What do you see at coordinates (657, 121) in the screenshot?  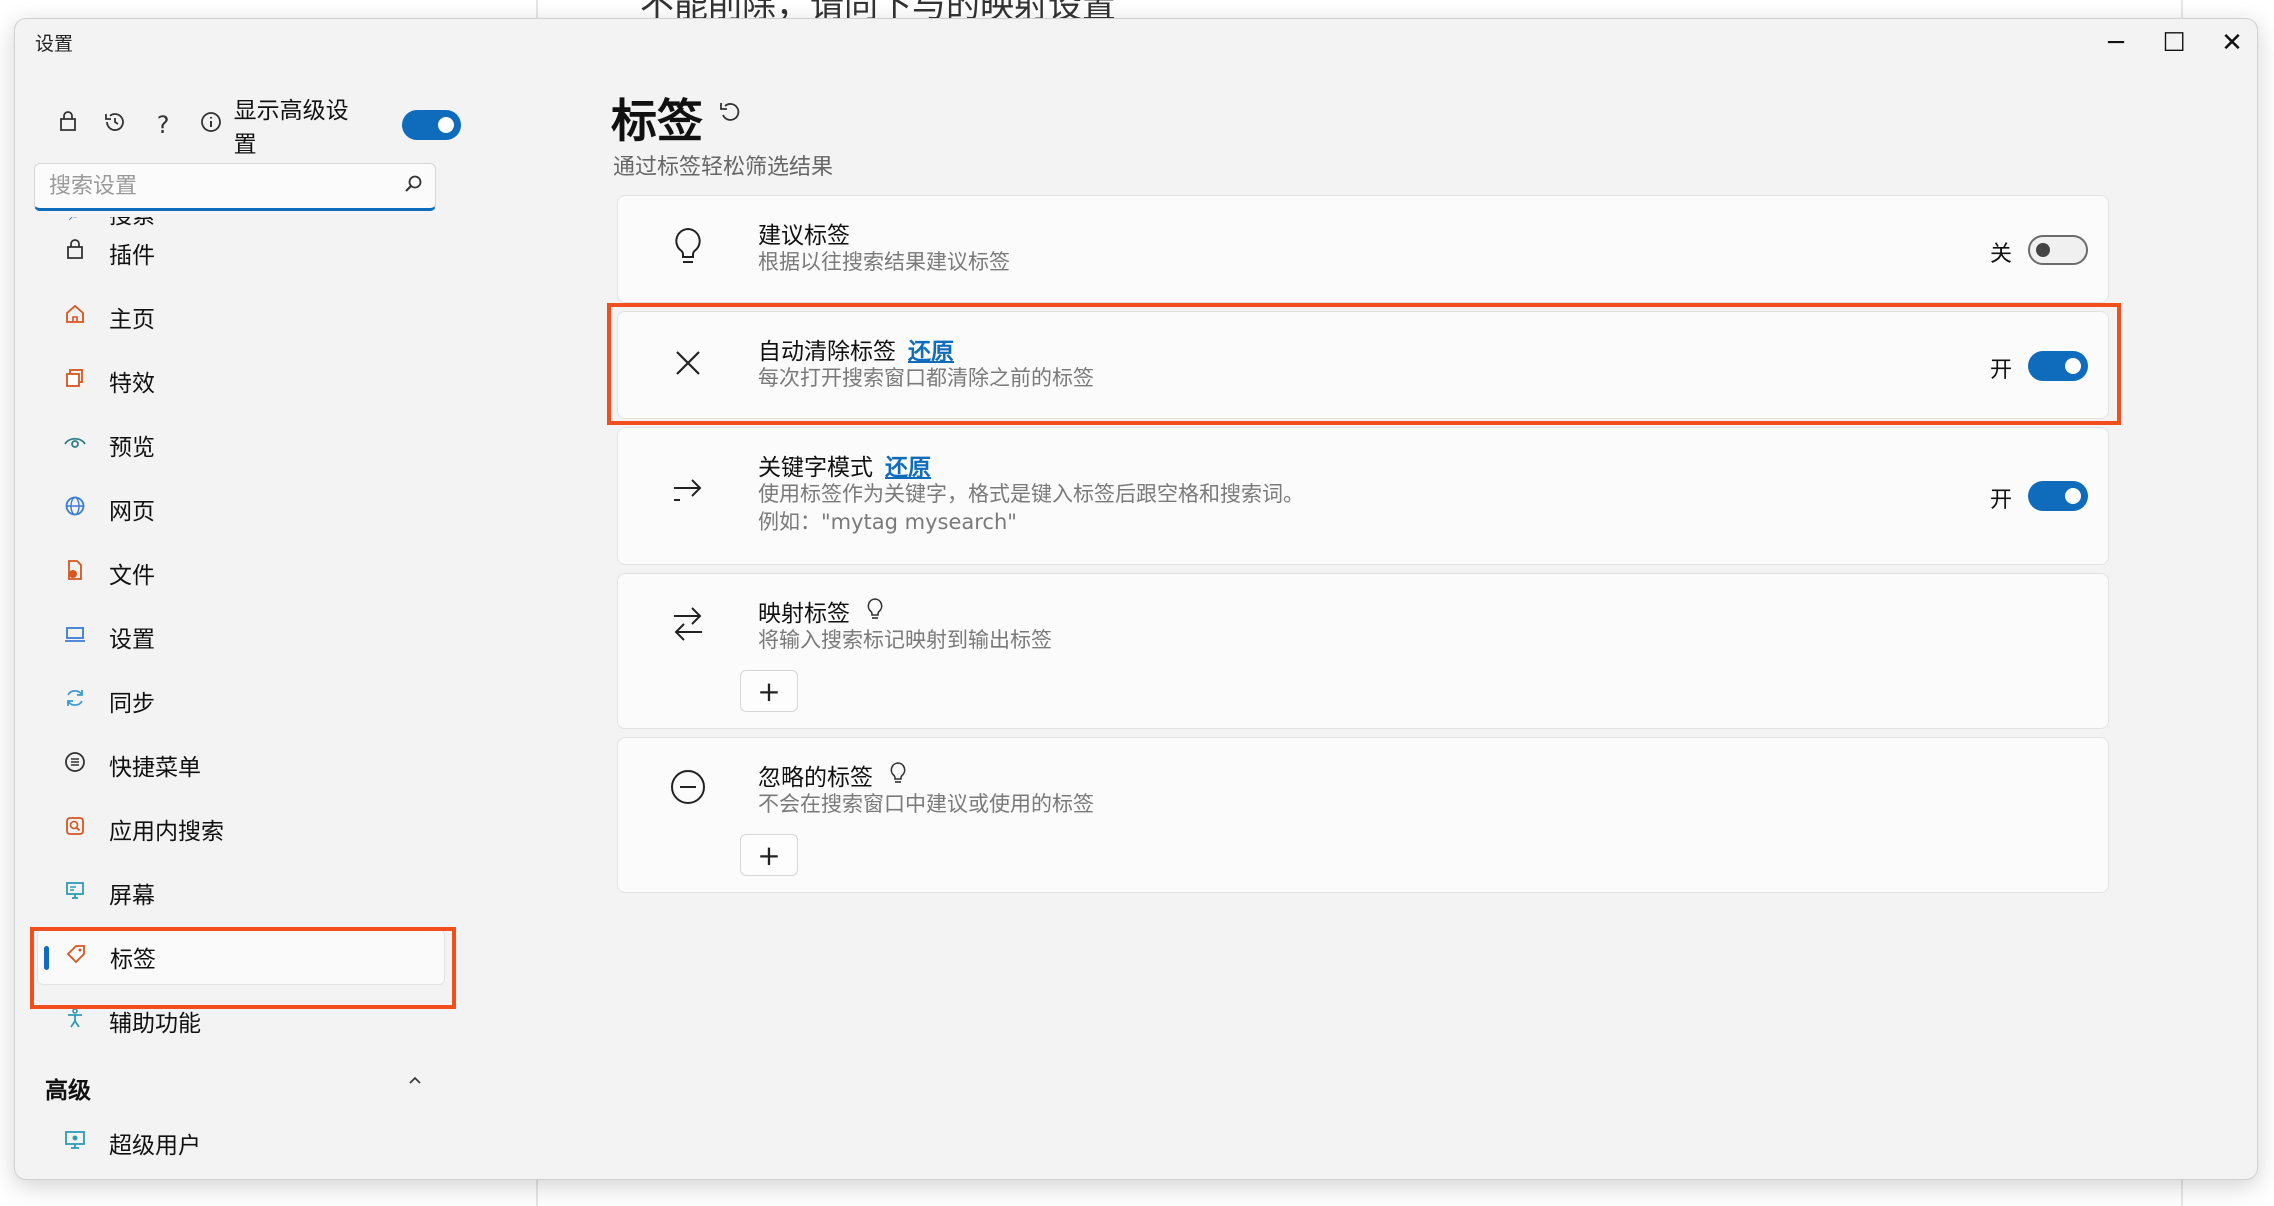 I see `page-title: 标签` at bounding box center [657, 121].